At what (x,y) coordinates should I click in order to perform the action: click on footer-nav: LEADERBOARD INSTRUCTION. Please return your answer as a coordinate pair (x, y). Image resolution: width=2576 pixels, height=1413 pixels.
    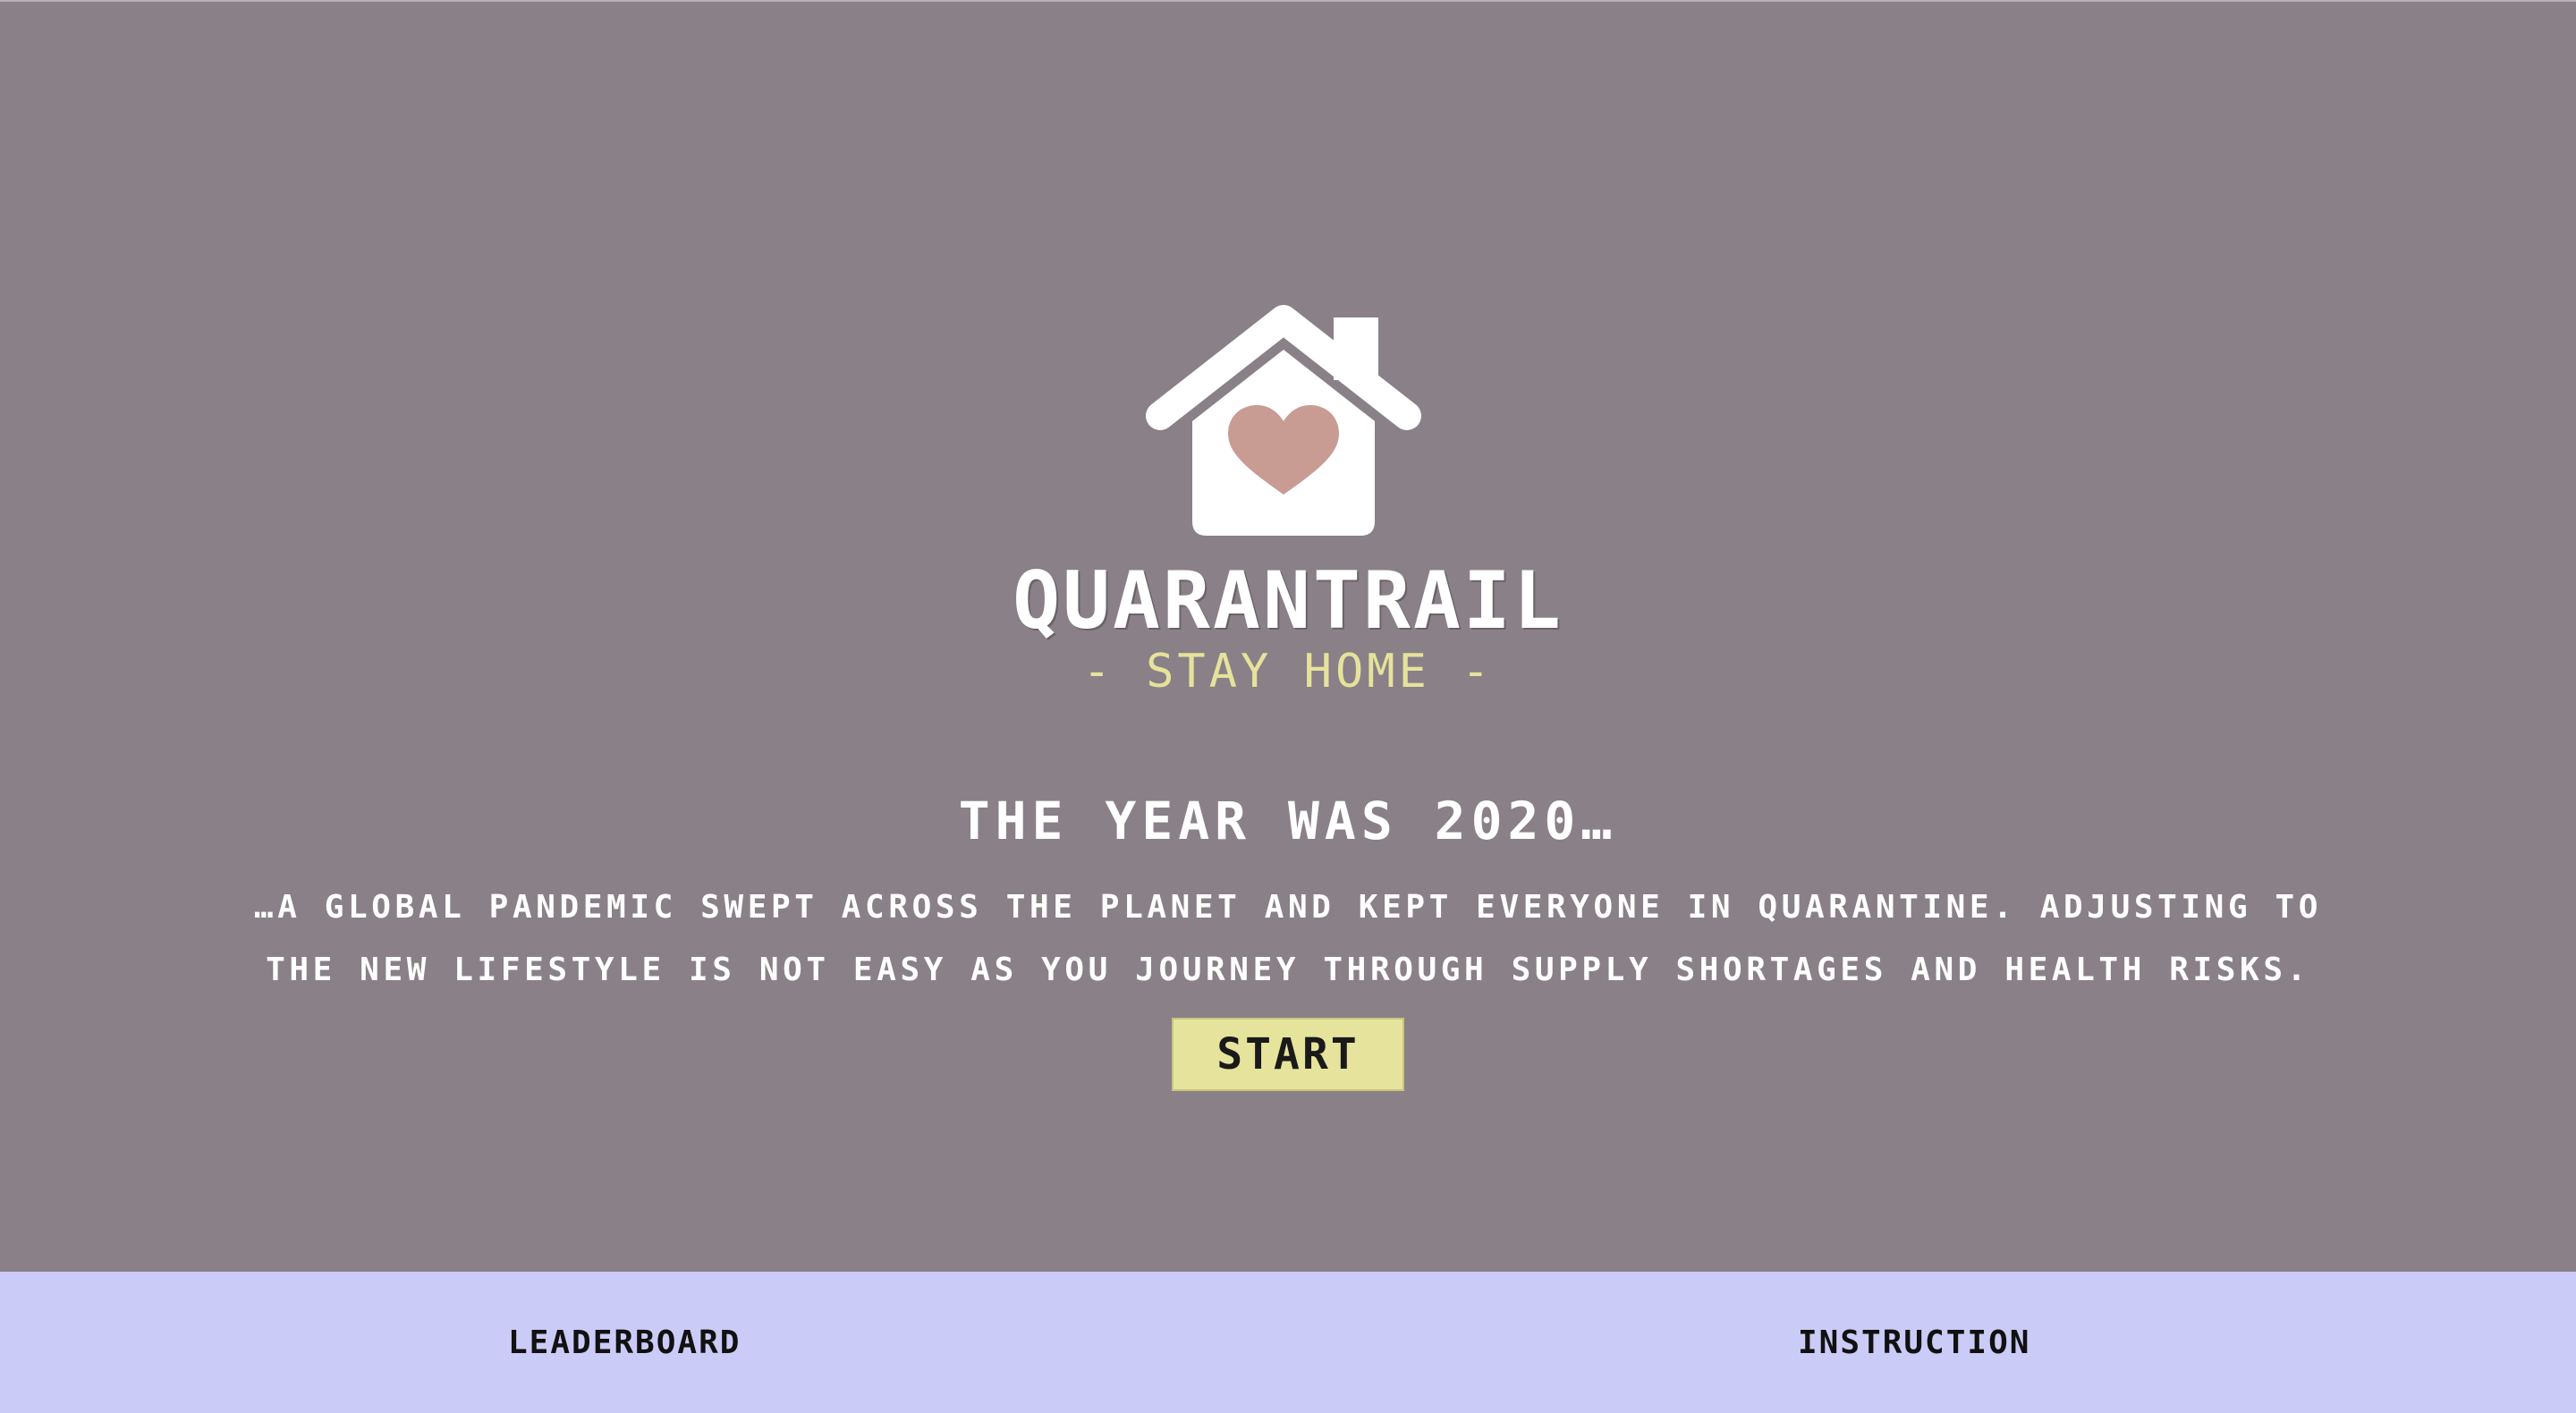
    Looking at the image, I should click on (1288, 1342).